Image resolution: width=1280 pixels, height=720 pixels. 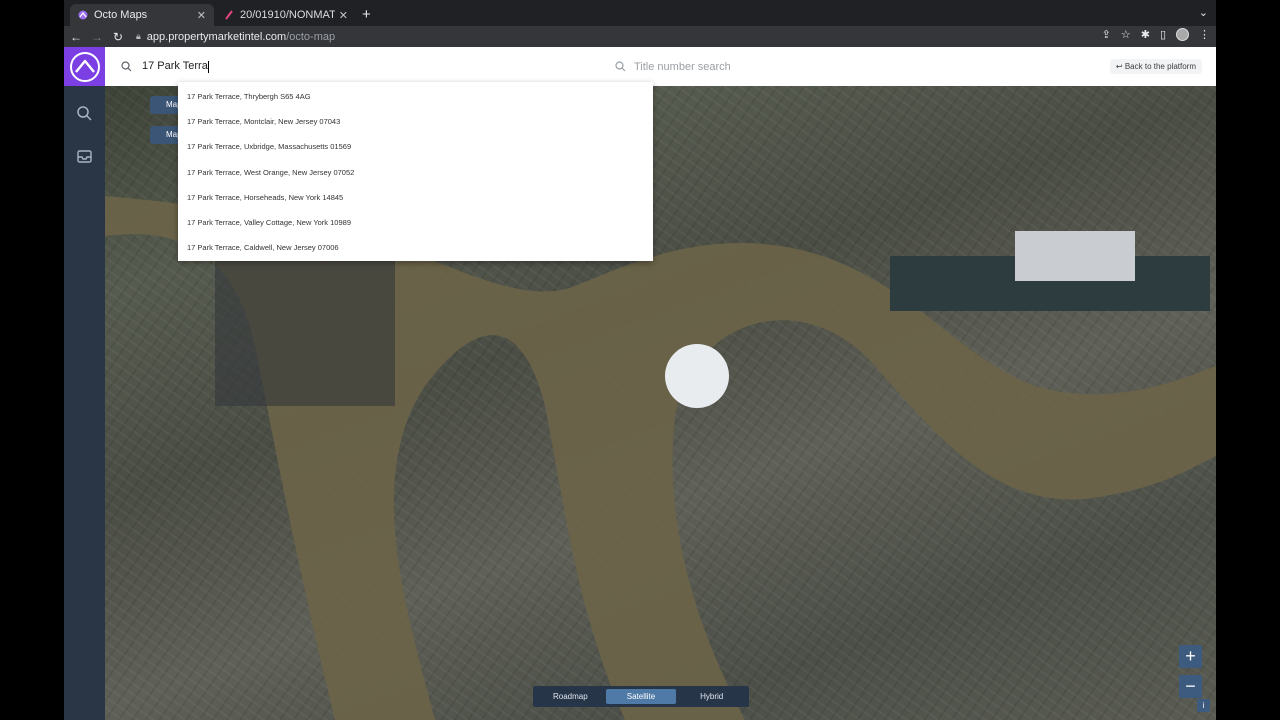 What do you see at coordinates (121, 15) in the screenshot?
I see `tab-title: Octo Maps` at bounding box center [121, 15].